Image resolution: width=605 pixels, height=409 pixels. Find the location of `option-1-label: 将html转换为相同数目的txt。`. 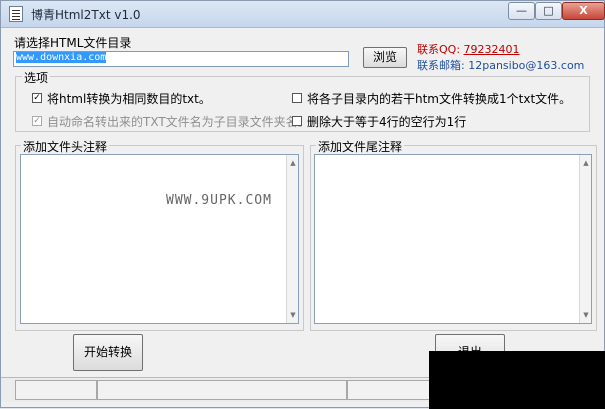

option-1-label: 将html转换为相同数目的txt。 is located at coordinates (129, 99).